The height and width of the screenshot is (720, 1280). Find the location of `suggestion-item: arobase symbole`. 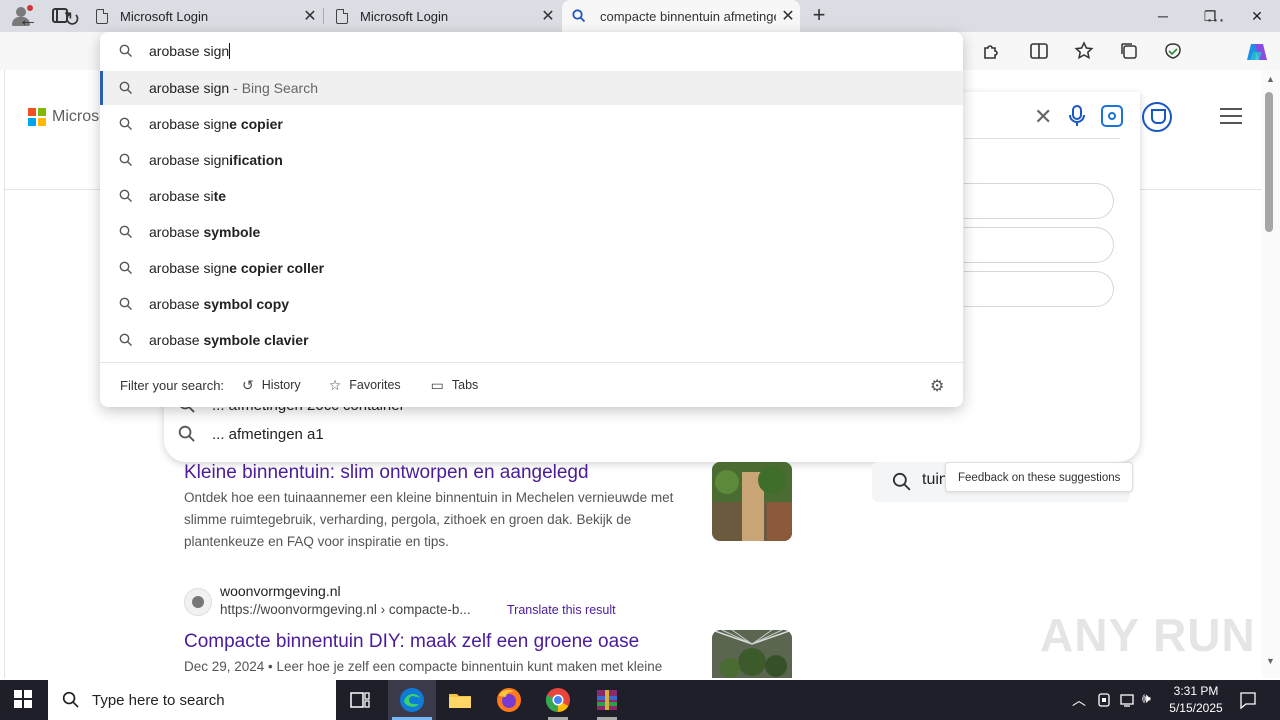

suggestion-item: arobase symbole is located at coordinates (531, 232).